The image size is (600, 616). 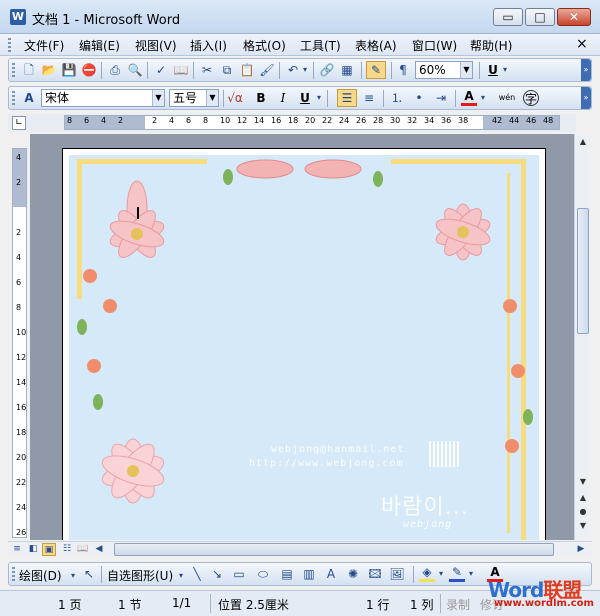 I want to click on word-app-icon: W, so click(x=18, y=17).